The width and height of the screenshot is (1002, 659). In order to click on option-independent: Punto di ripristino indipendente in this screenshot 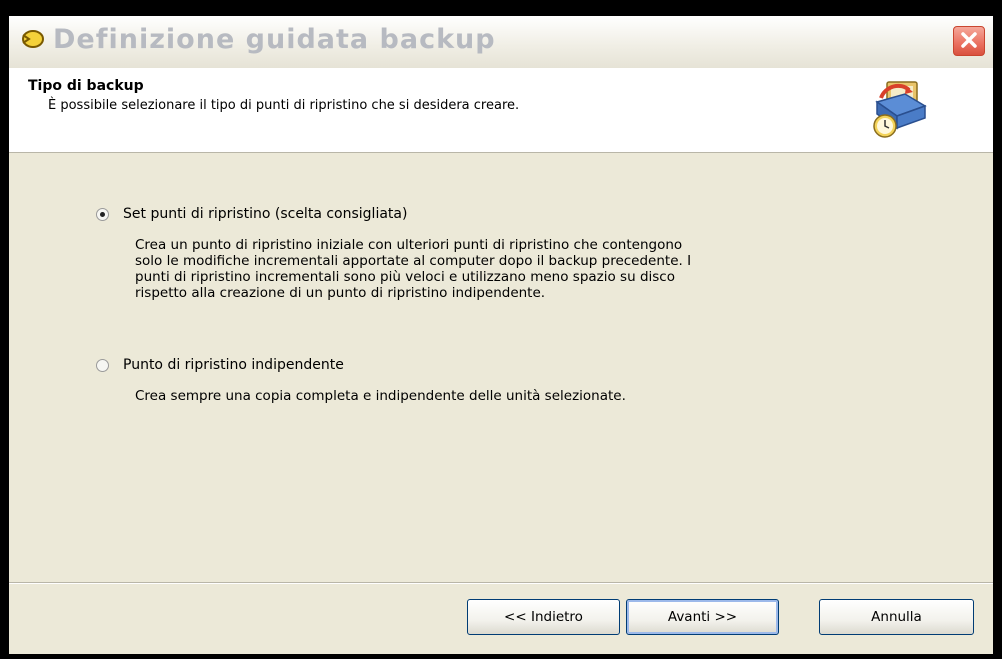, I will do `click(220, 365)`.